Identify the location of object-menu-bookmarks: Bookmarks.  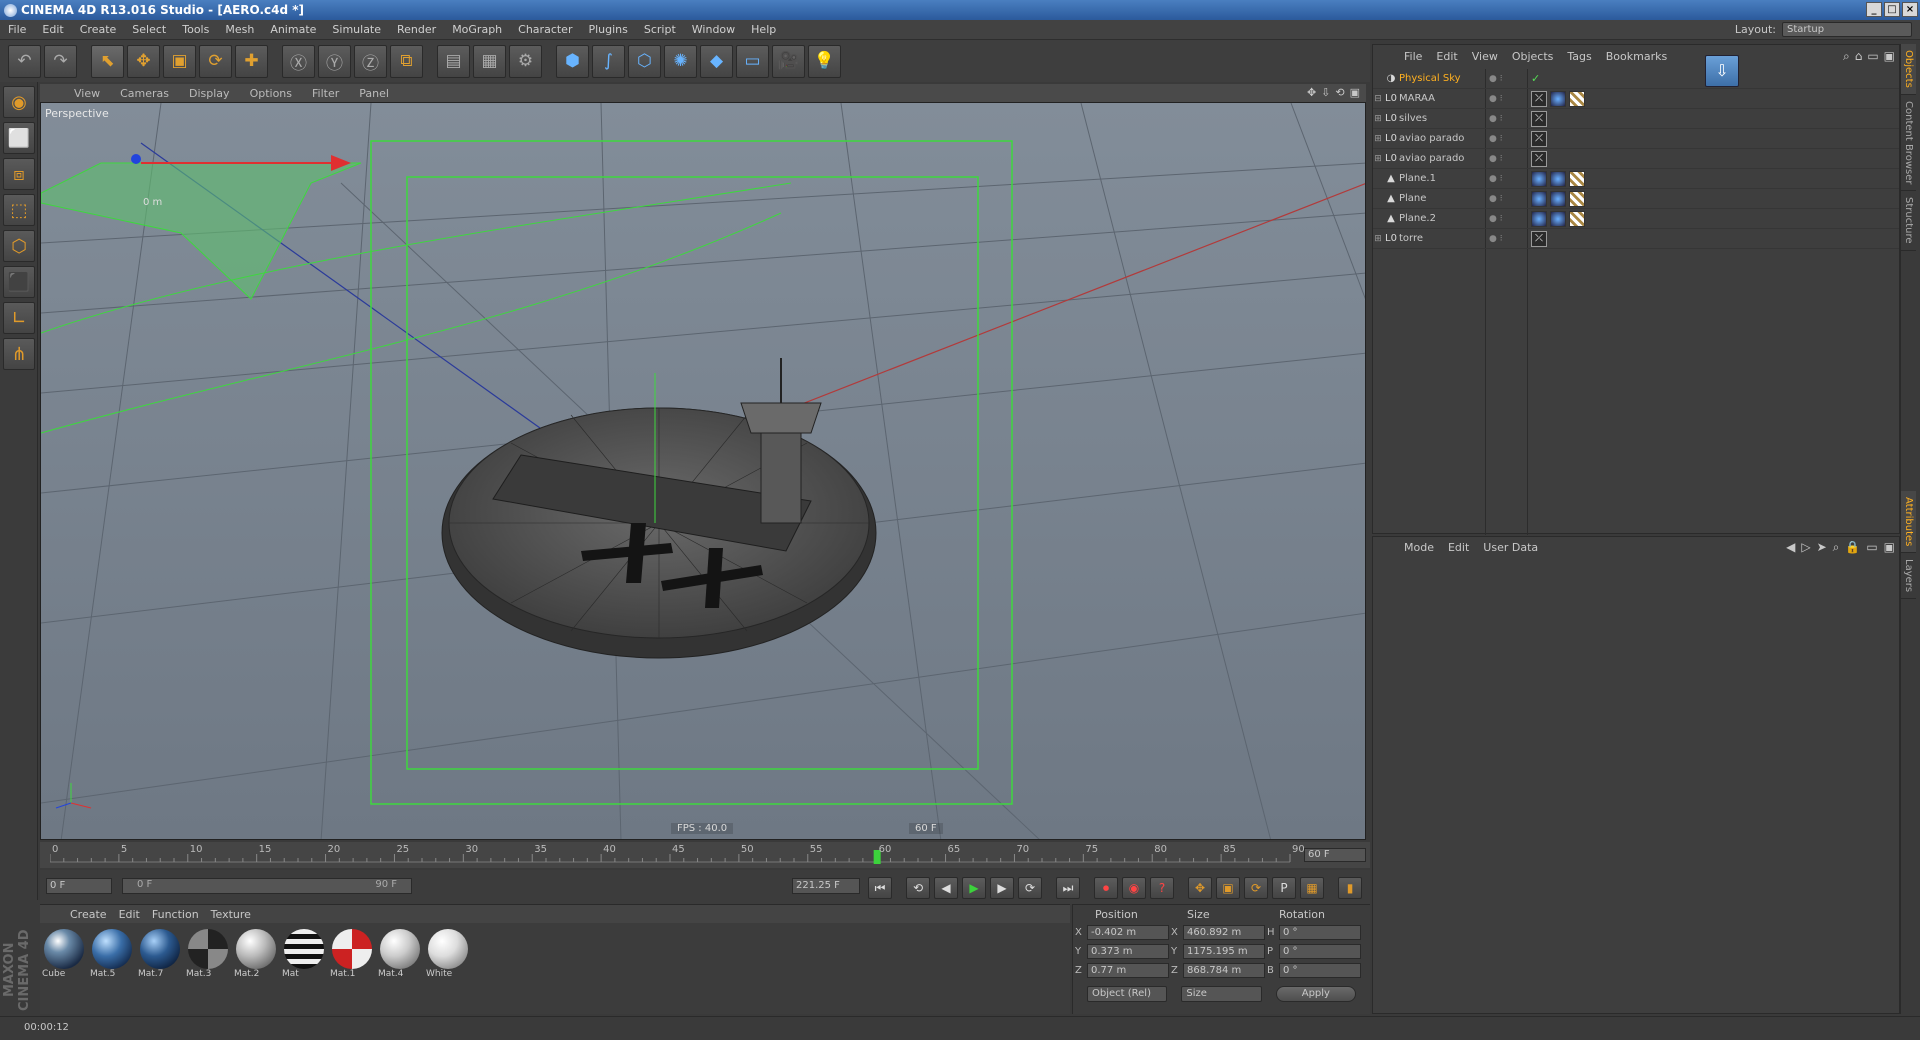
(1636, 56).